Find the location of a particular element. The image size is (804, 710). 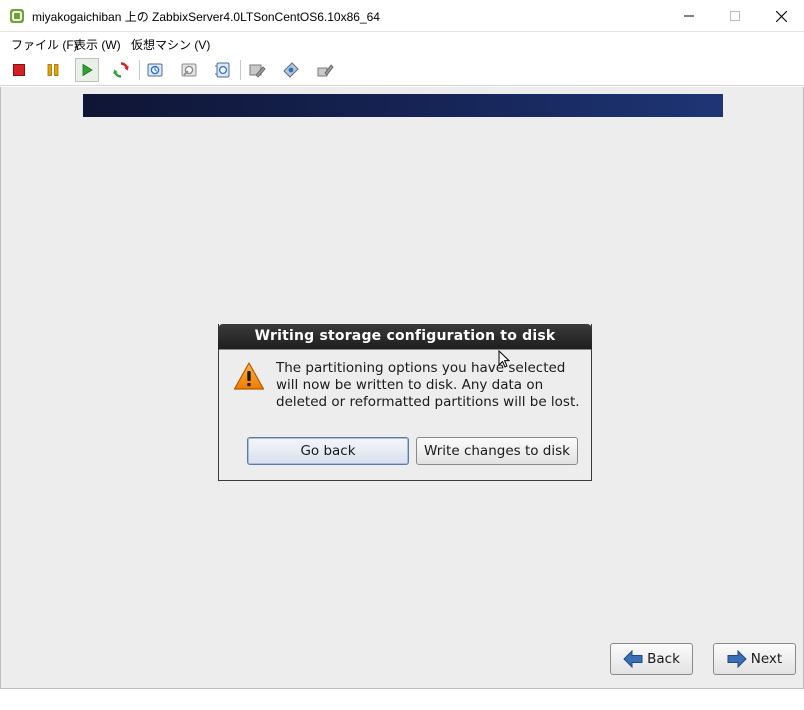

play-icon is located at coordinates (87, 70).